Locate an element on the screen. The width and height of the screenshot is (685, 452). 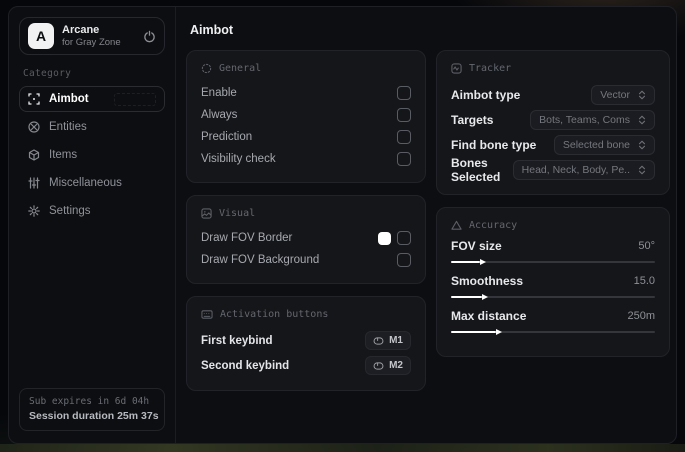
row-label: Bones Selected is located at coordinates (476, 169).